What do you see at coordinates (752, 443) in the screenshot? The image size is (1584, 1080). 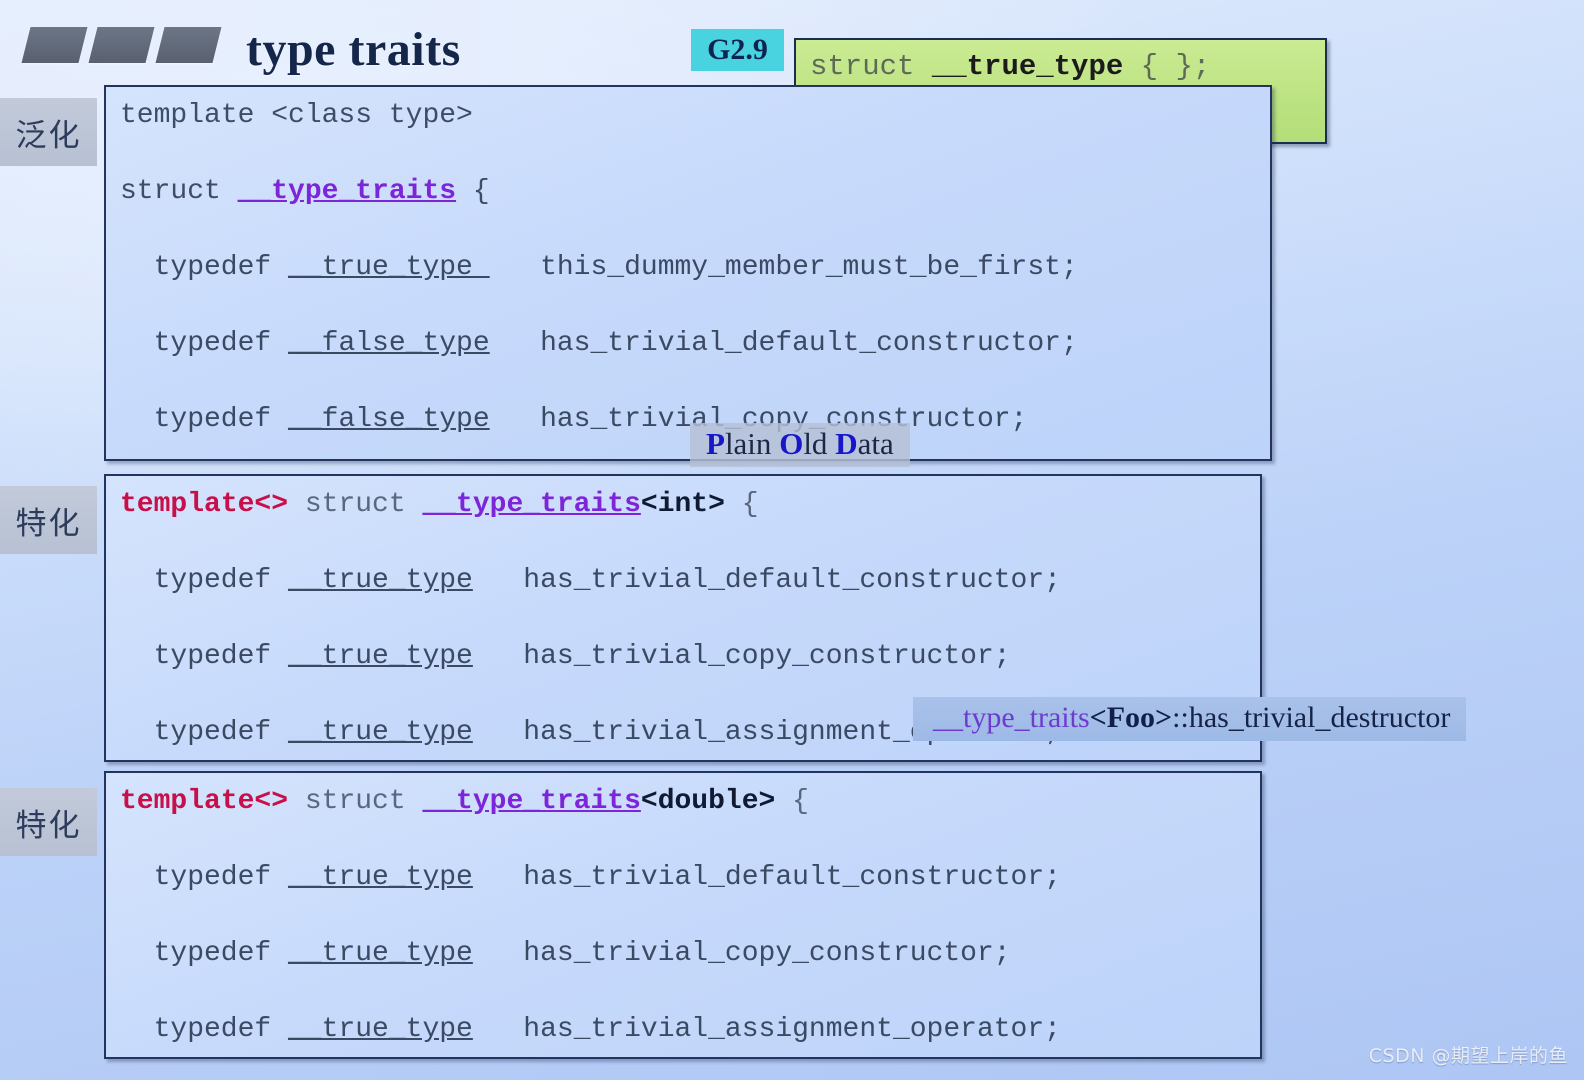 I see `pod-lain: lain` at bounding box center [752, 443].